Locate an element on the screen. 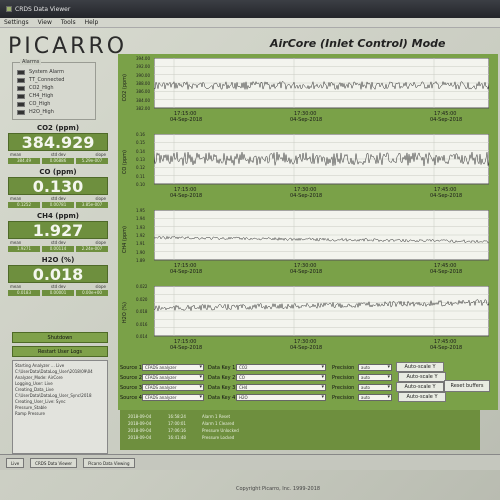 The width and height of the screenshot is (500, 500). stat-value: 0.00001 is located at coordinates (58, 293).